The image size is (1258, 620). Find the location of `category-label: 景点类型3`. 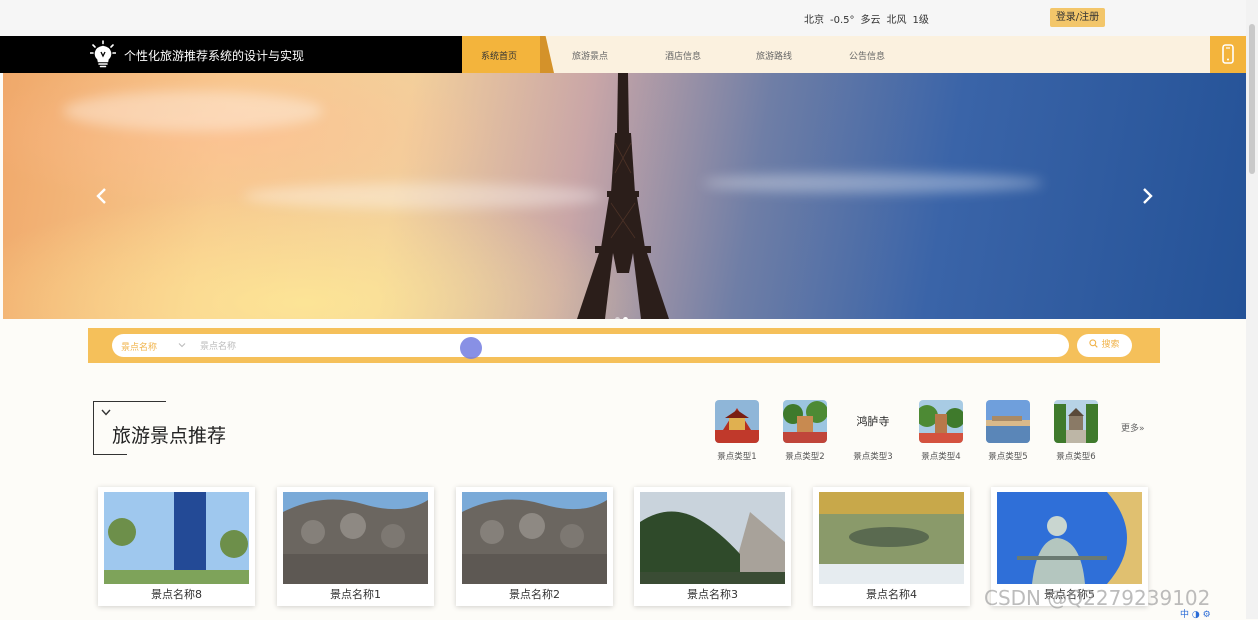

category-label: 景点类型3 is located at coordinates (873, 457).